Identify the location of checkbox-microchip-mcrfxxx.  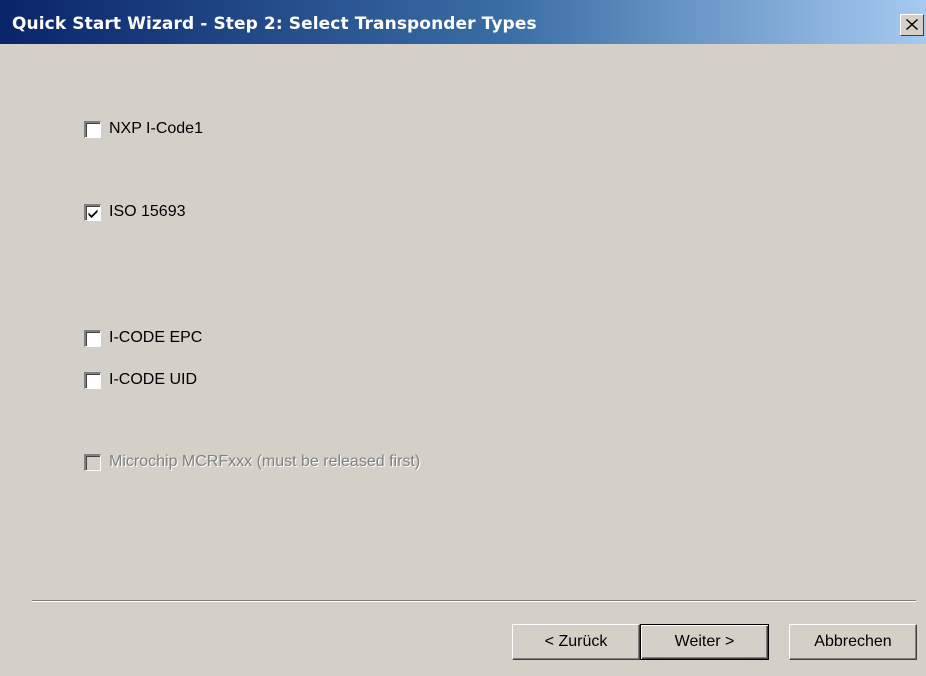
(92, 462).